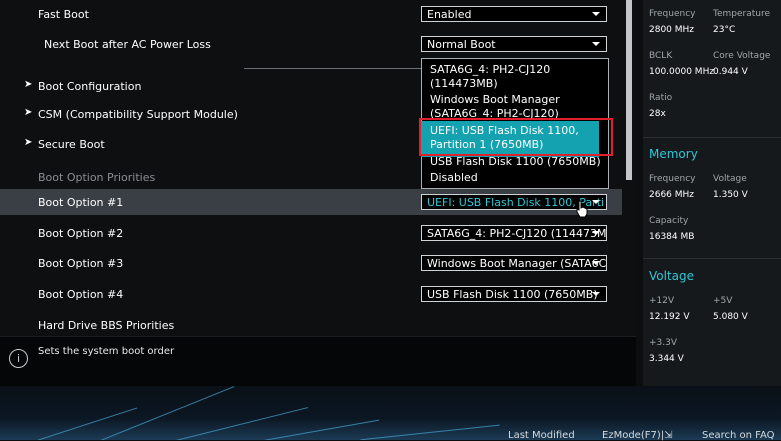  Describe the element at coordinates (519, 178) in the screenshot. I see `dropdown-option: Disabled` at that location.